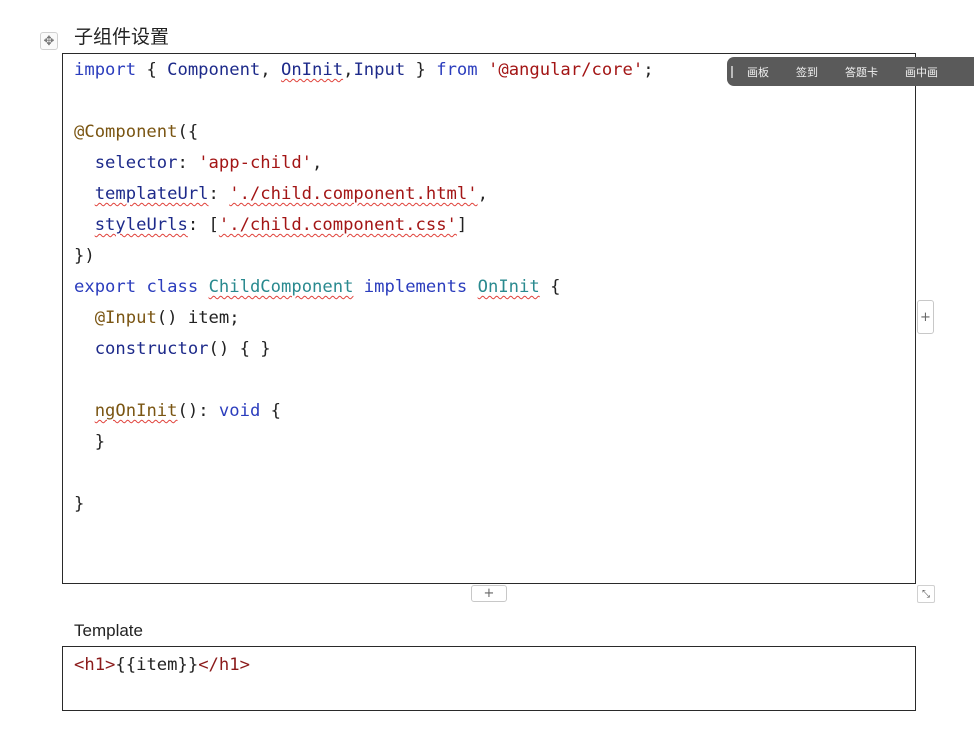 The height and width of the screenshot is (736, 974). I want to click on code-line-5: styleUrls: ['./child.component.css'], so click(271, 225).